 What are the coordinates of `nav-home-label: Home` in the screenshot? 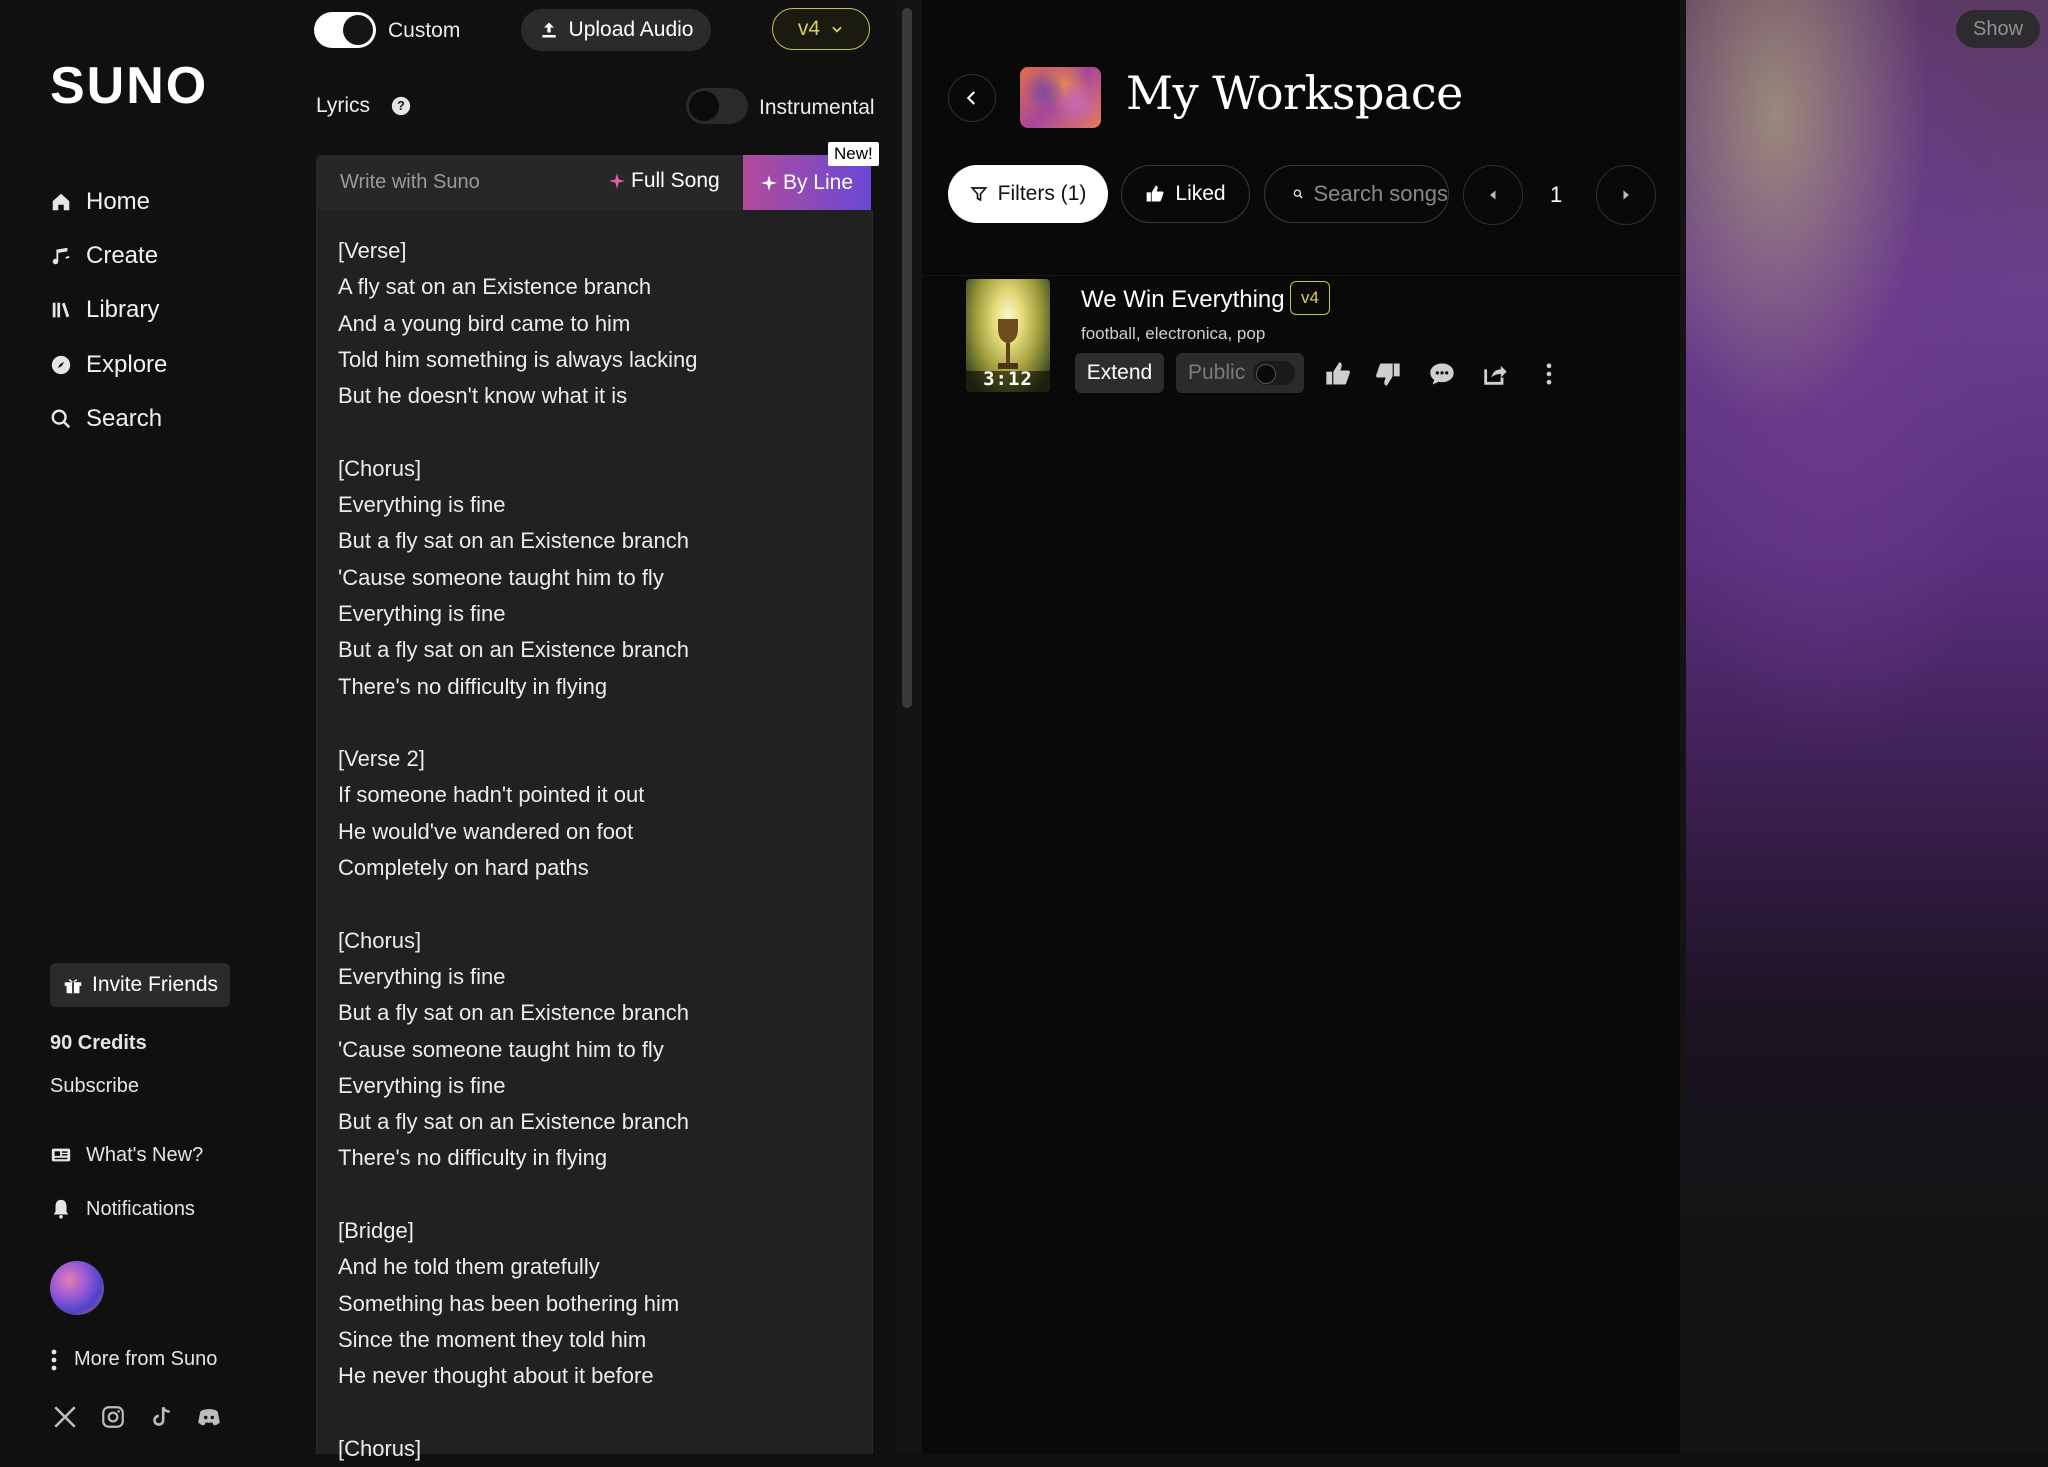 It's located at (118, 201).